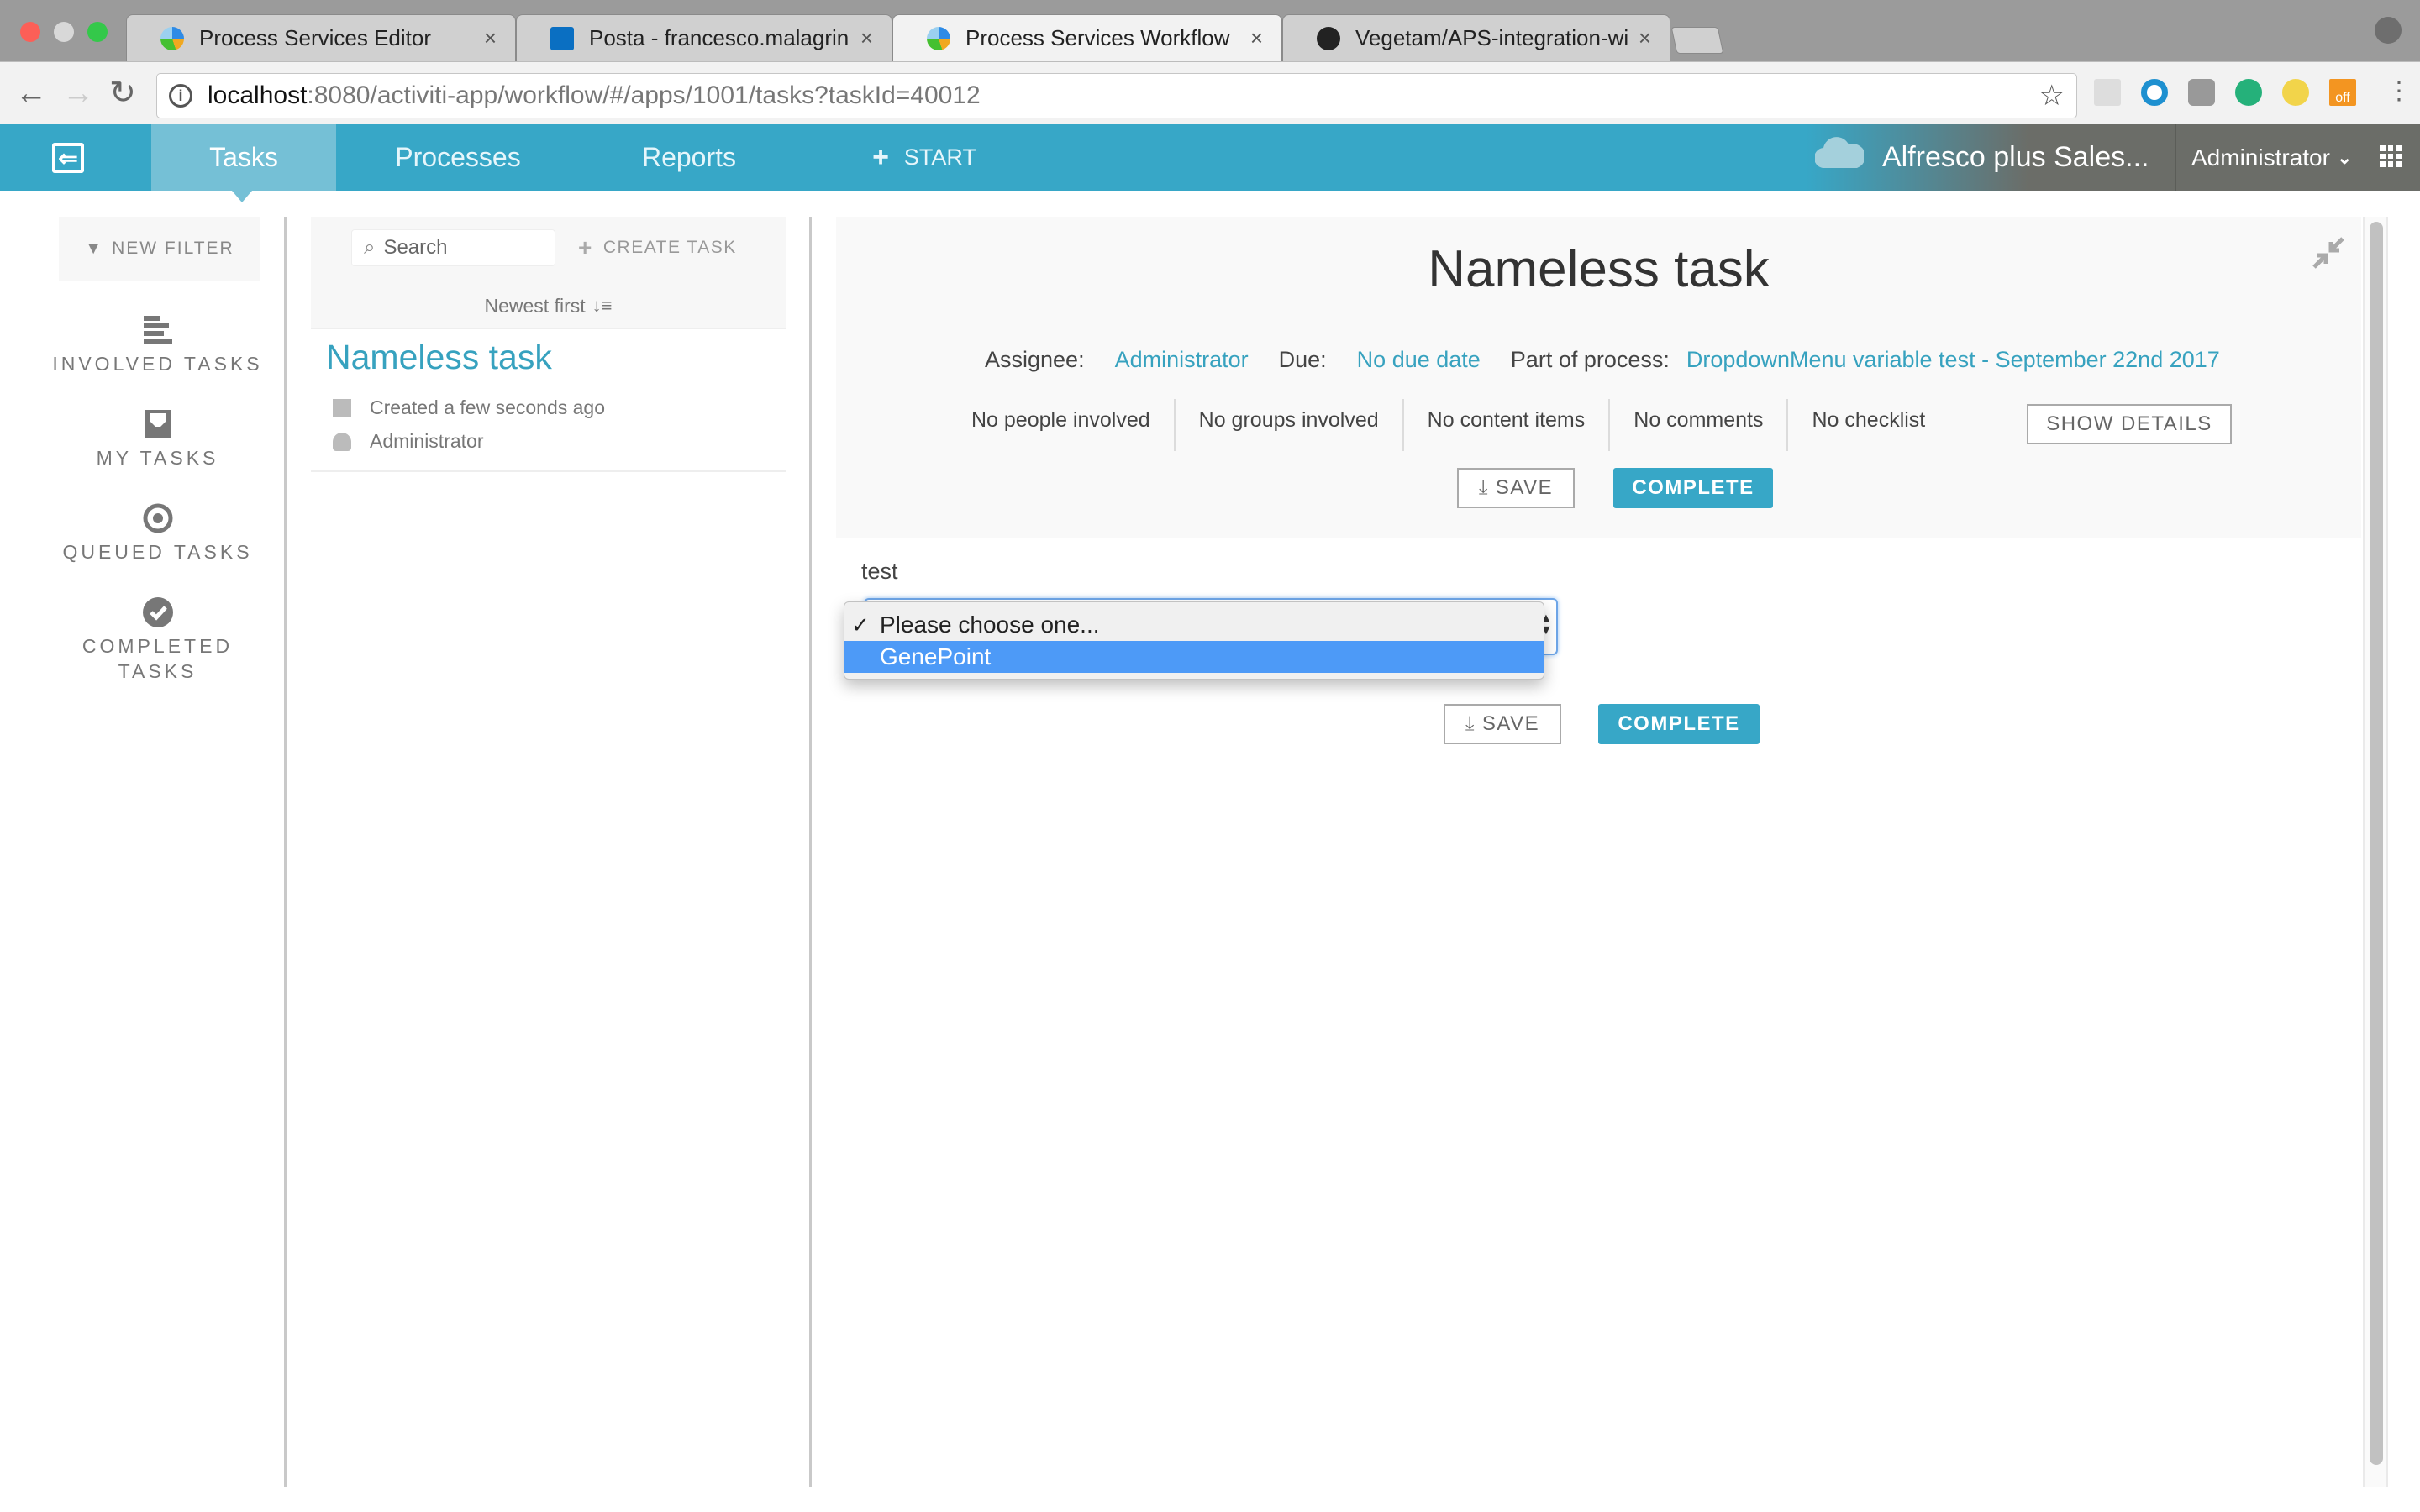 The image size is (2420, 1512). I want to click on bookmark-star-icon: ☆, so click(2052, 96).